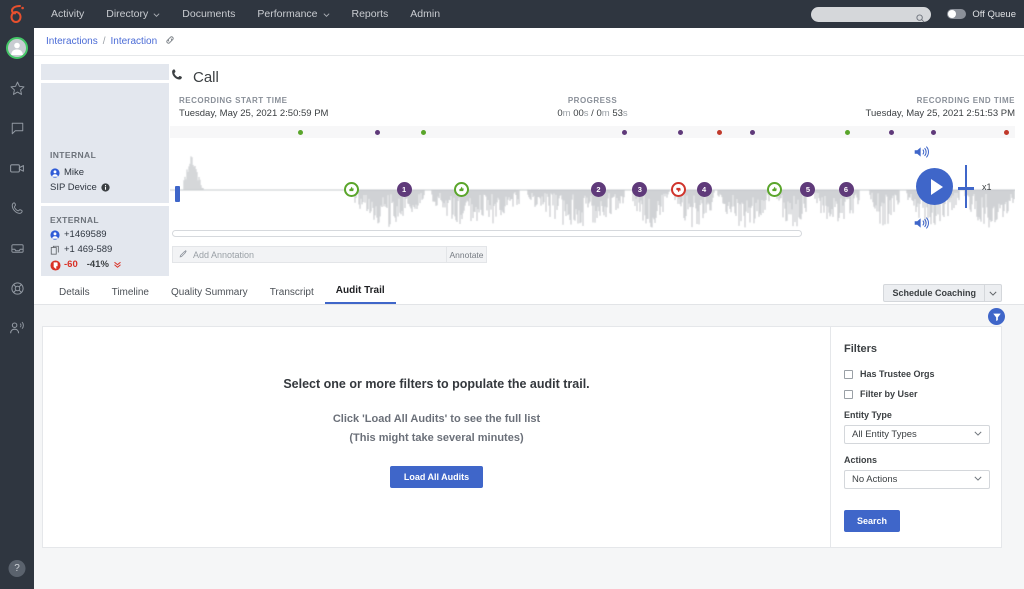  Describe the element at coordinates (17, 128) in the screenshot. I see `sidebar-item-chat` at that location.